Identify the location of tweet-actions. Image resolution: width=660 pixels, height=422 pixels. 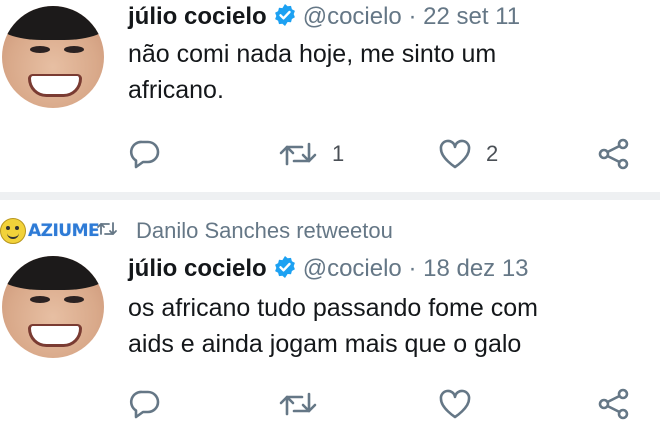
(388, 404).